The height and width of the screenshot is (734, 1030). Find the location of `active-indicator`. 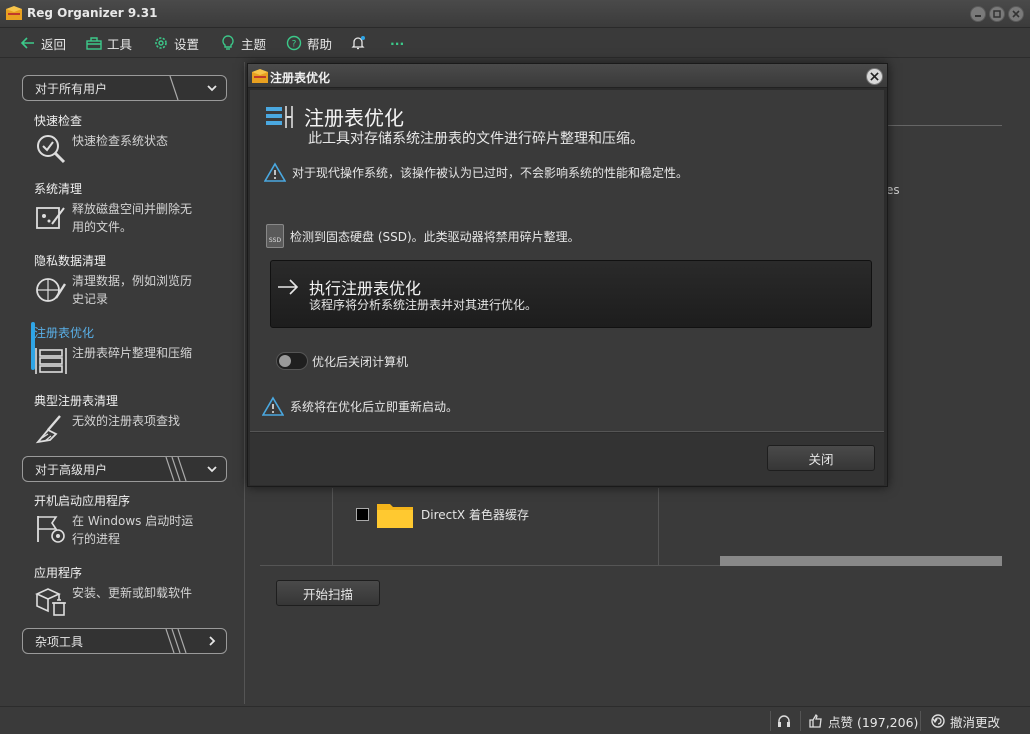

active-indicator is located at coordinates (33, 346).